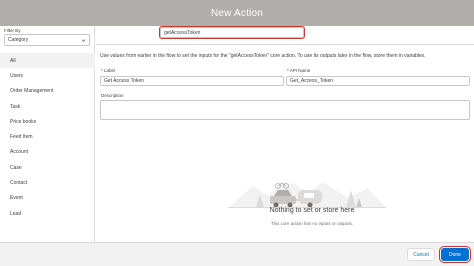 The height and width of the screenshot is (266, 474). I want to click on sidebar-item-label: Case, so click(16, 167).